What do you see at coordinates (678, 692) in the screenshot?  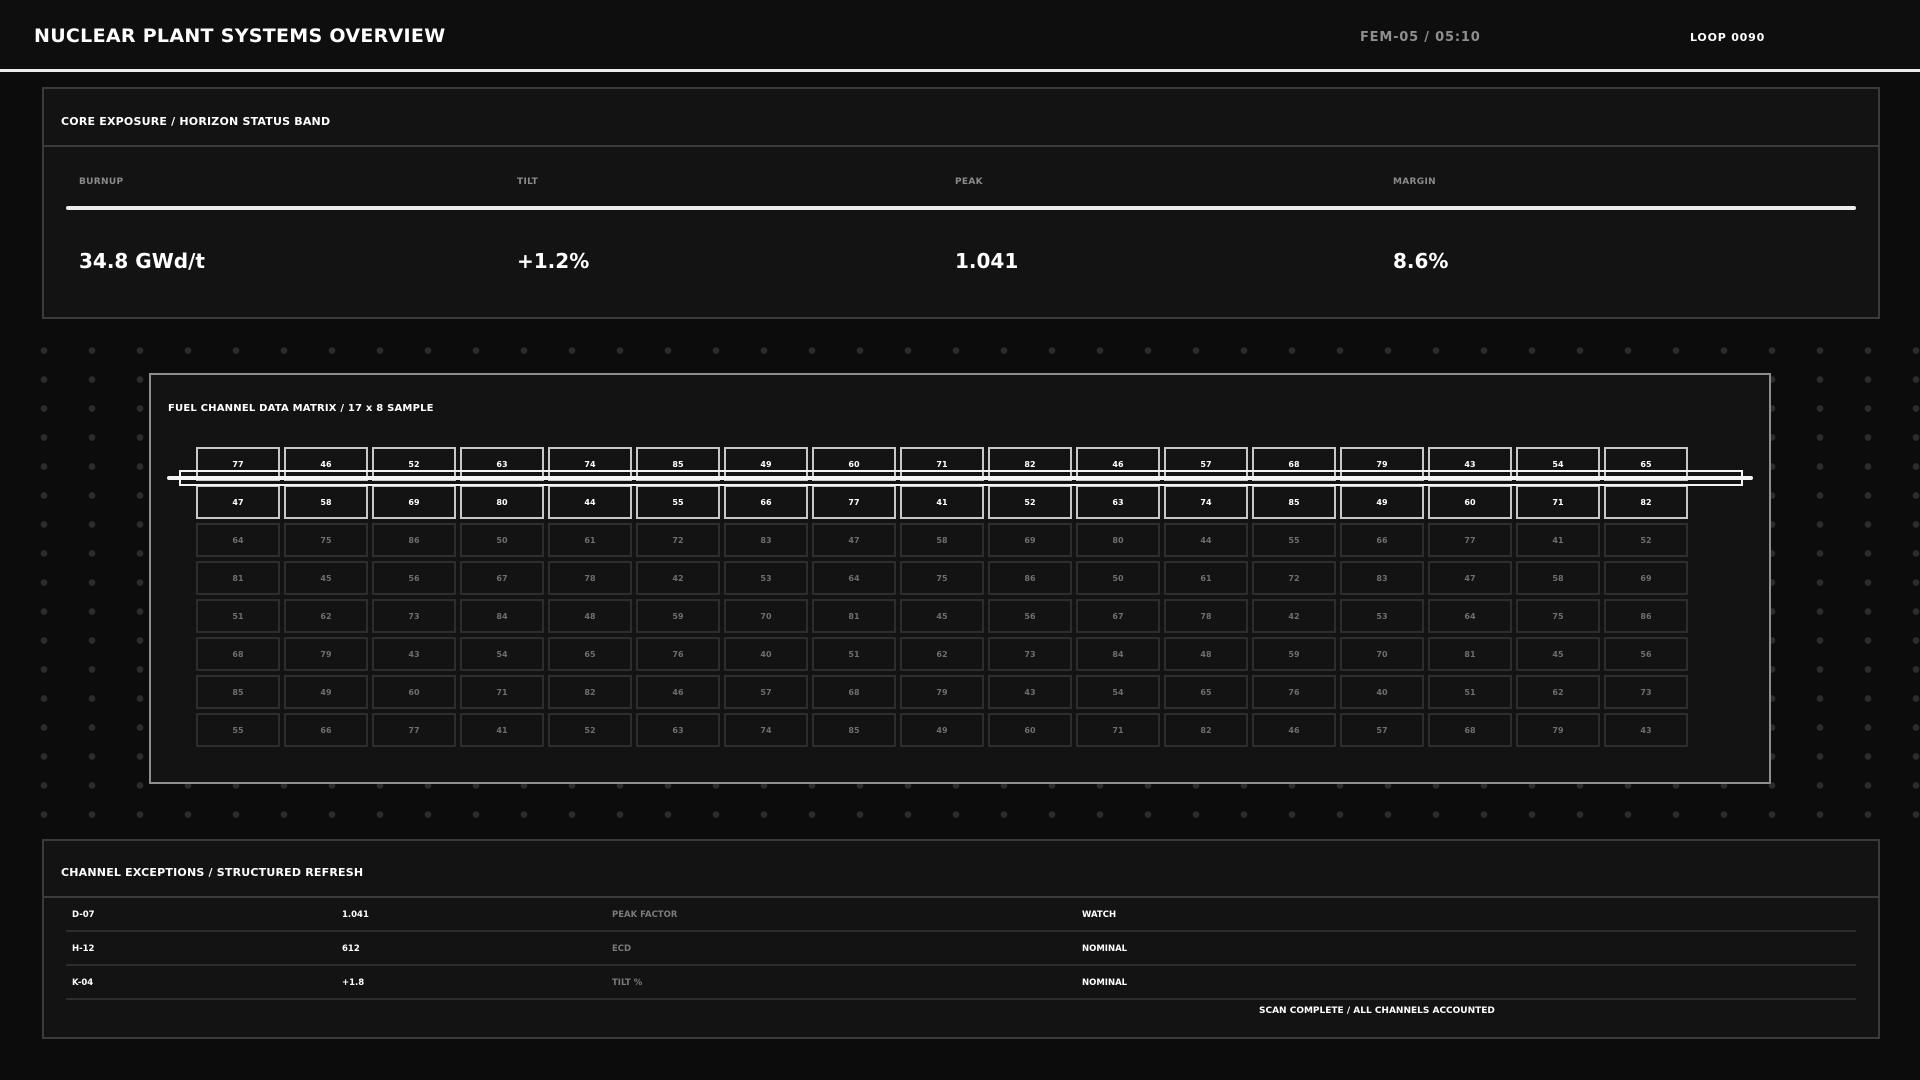 I see `matrix-cell: 46` at bounding box center [678, 692].